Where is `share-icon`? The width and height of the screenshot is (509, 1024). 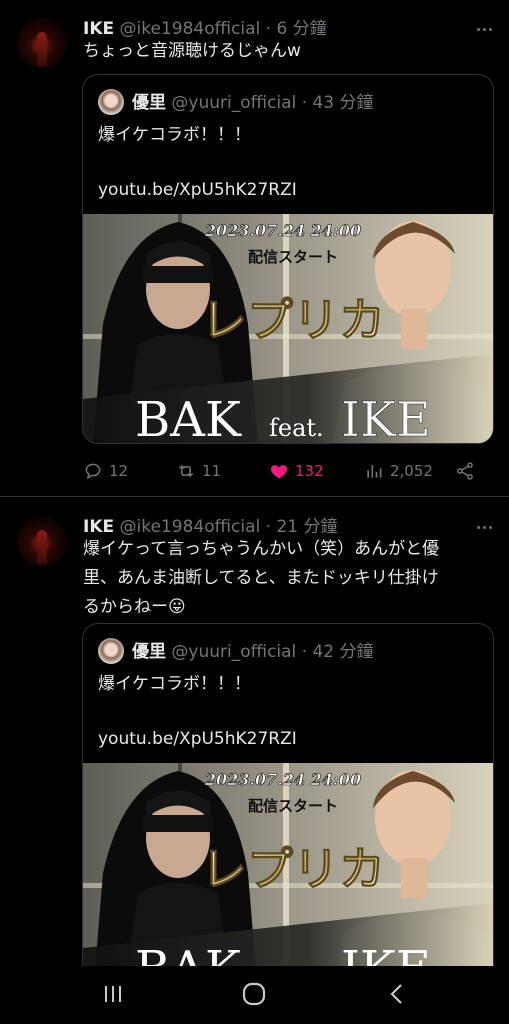 share-icon is located at coordinates (465, 471).